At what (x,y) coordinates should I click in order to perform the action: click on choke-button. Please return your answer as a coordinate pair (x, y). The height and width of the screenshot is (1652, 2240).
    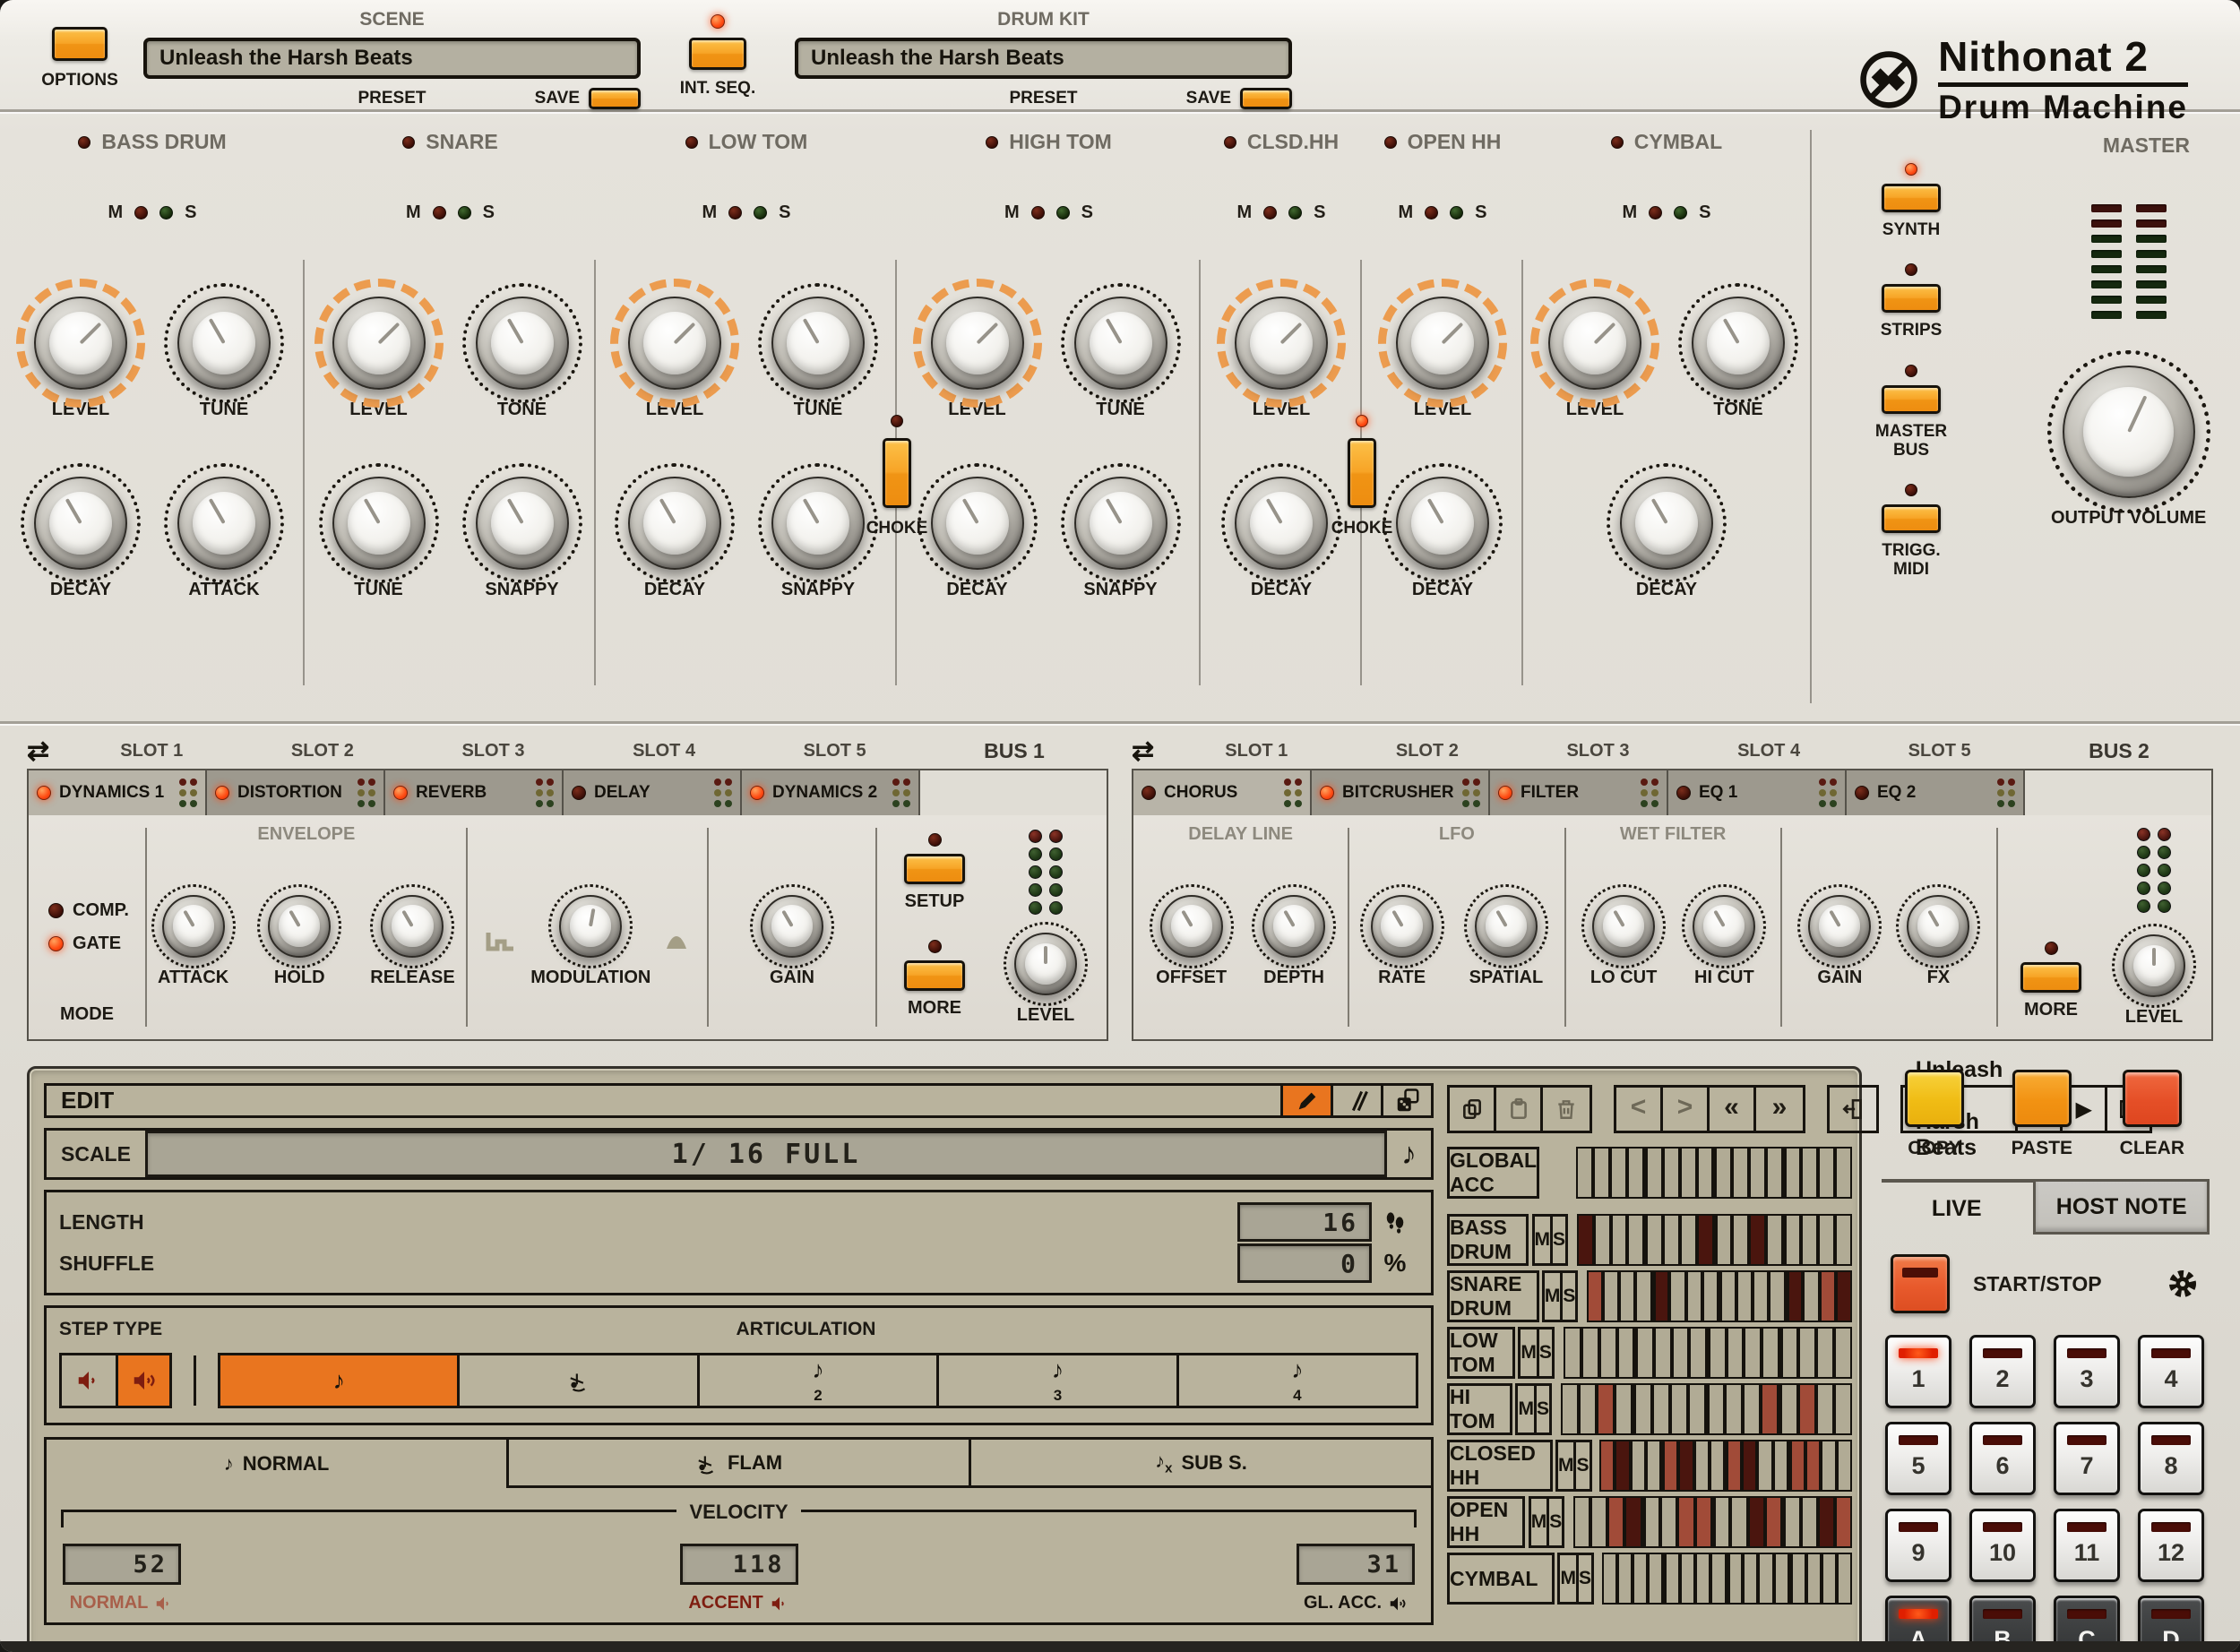
    Looking at the image, I should click on (1362, 473).